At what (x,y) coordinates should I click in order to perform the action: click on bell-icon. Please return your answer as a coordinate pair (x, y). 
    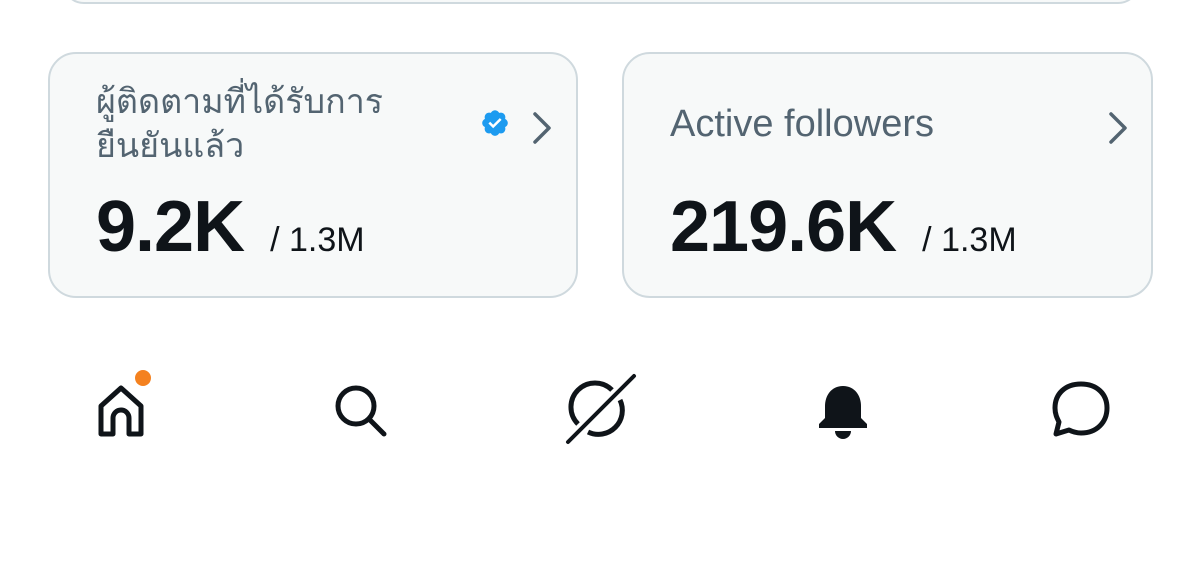
    Looking at the image, I should click on (843, 412).